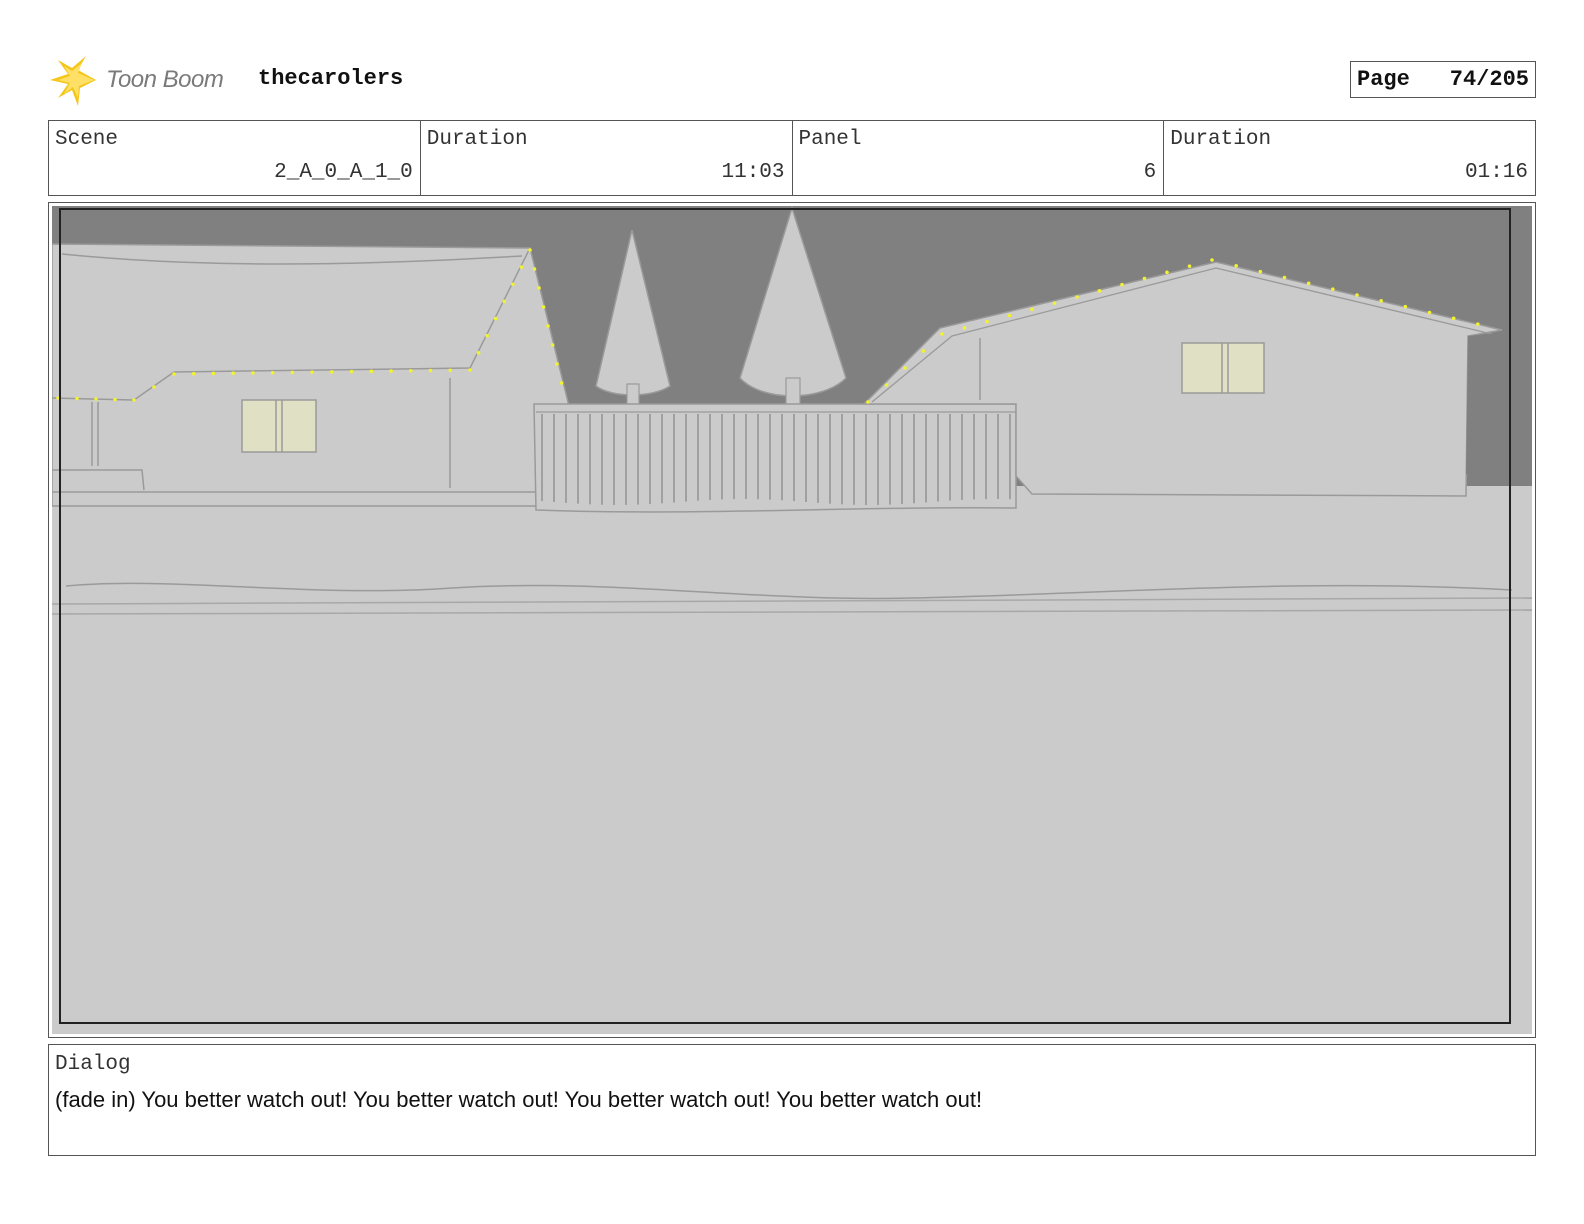 The height and width of the screenshot is (1224, 1584). Describe the element at coordinates (235, 158) in the screenshot. I see `scene-cell: Scene 2_A_0_A_1_0` at that location.